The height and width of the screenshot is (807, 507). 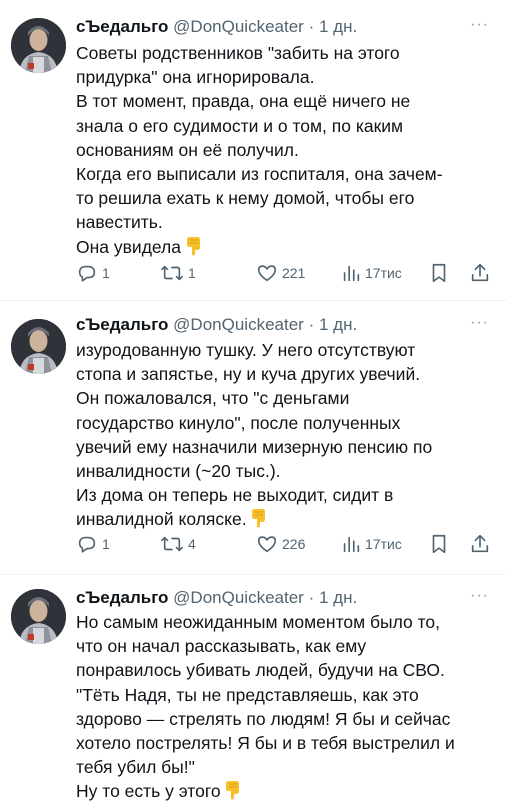 I want to click on tweet-actions: 1 4 226 17тис, so click(x=286, y=545).